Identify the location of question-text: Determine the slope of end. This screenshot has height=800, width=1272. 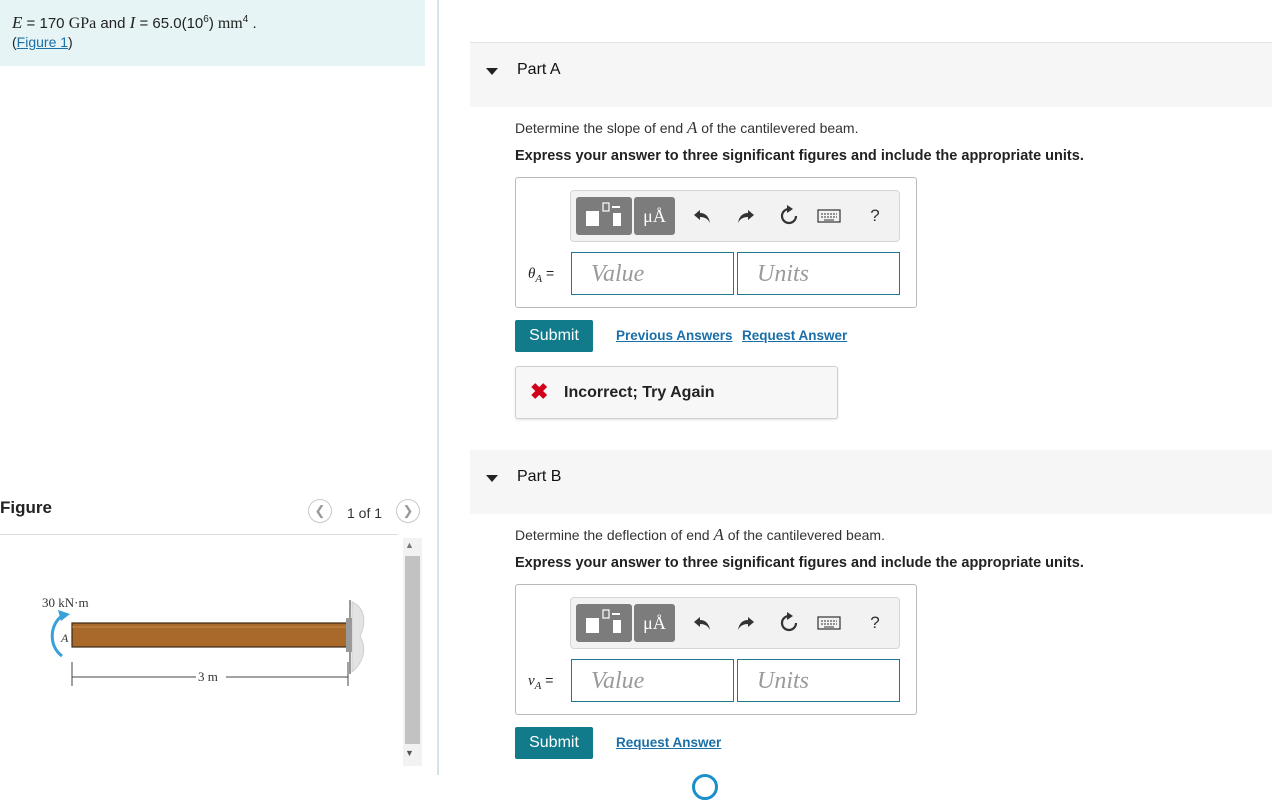
(601, 128).